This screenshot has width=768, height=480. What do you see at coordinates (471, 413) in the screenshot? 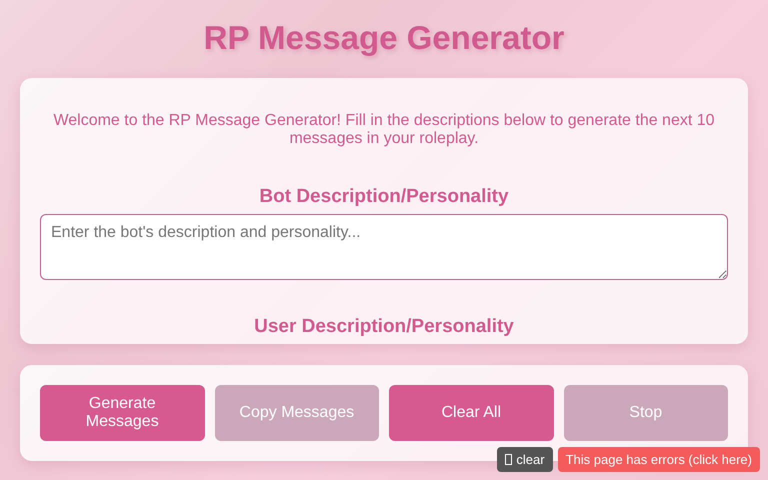
I see `action-button: Clear All` at bounding box center [471, 413].